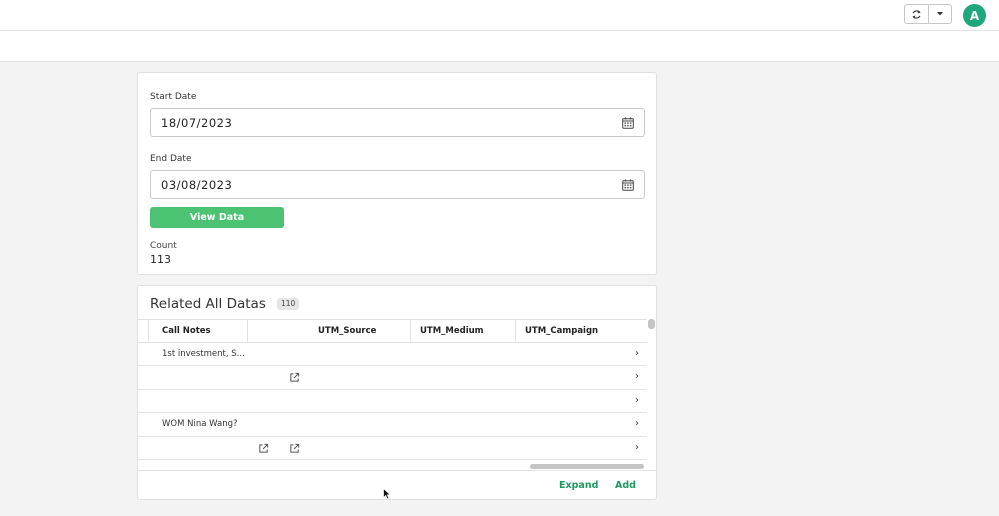 This screenshot has width=999, height=516. What do you see at coordinates (578, 485) in the screenshot?
I see `expand-button: Expand` at bounding box center [578, 485].